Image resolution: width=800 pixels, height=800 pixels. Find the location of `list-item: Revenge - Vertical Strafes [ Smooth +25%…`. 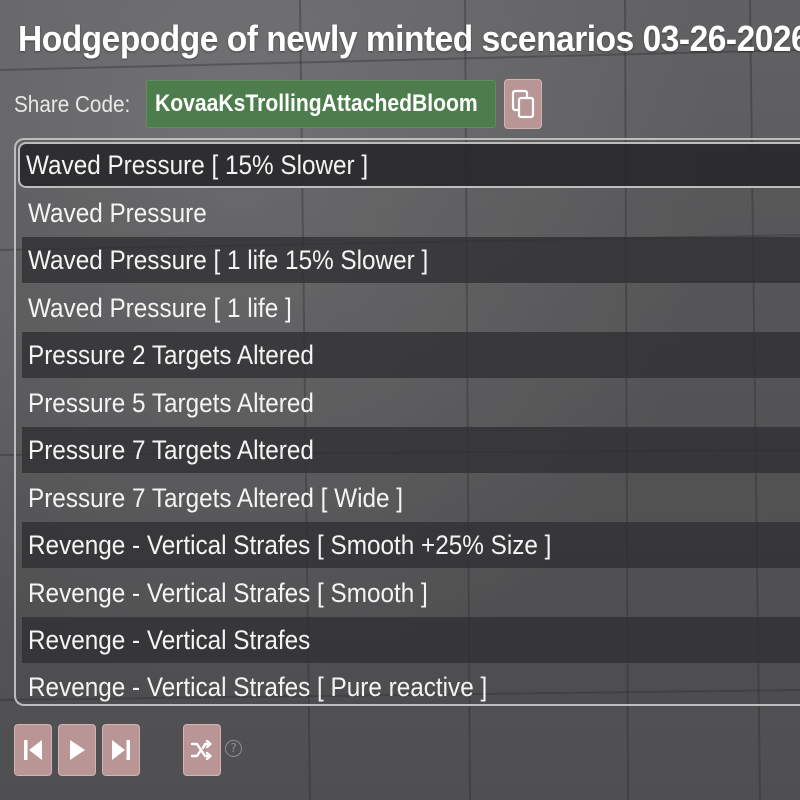

list-item: Revenge - Vertical Strafes [ Smooth +25%… is located at coordinates (411, 545).